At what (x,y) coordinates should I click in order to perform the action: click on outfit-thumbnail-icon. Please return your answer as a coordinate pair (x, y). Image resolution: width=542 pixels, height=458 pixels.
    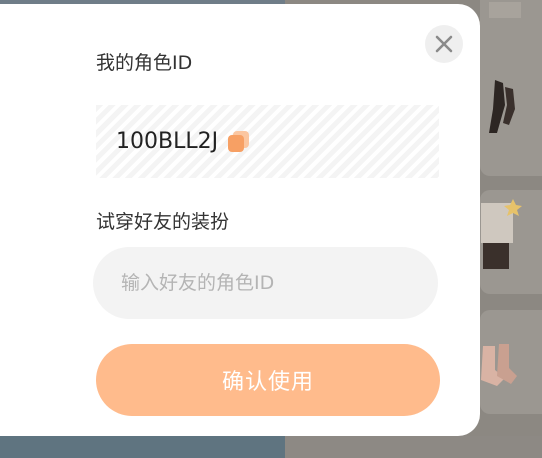
    Looking at the image, I should click on (501, 234).